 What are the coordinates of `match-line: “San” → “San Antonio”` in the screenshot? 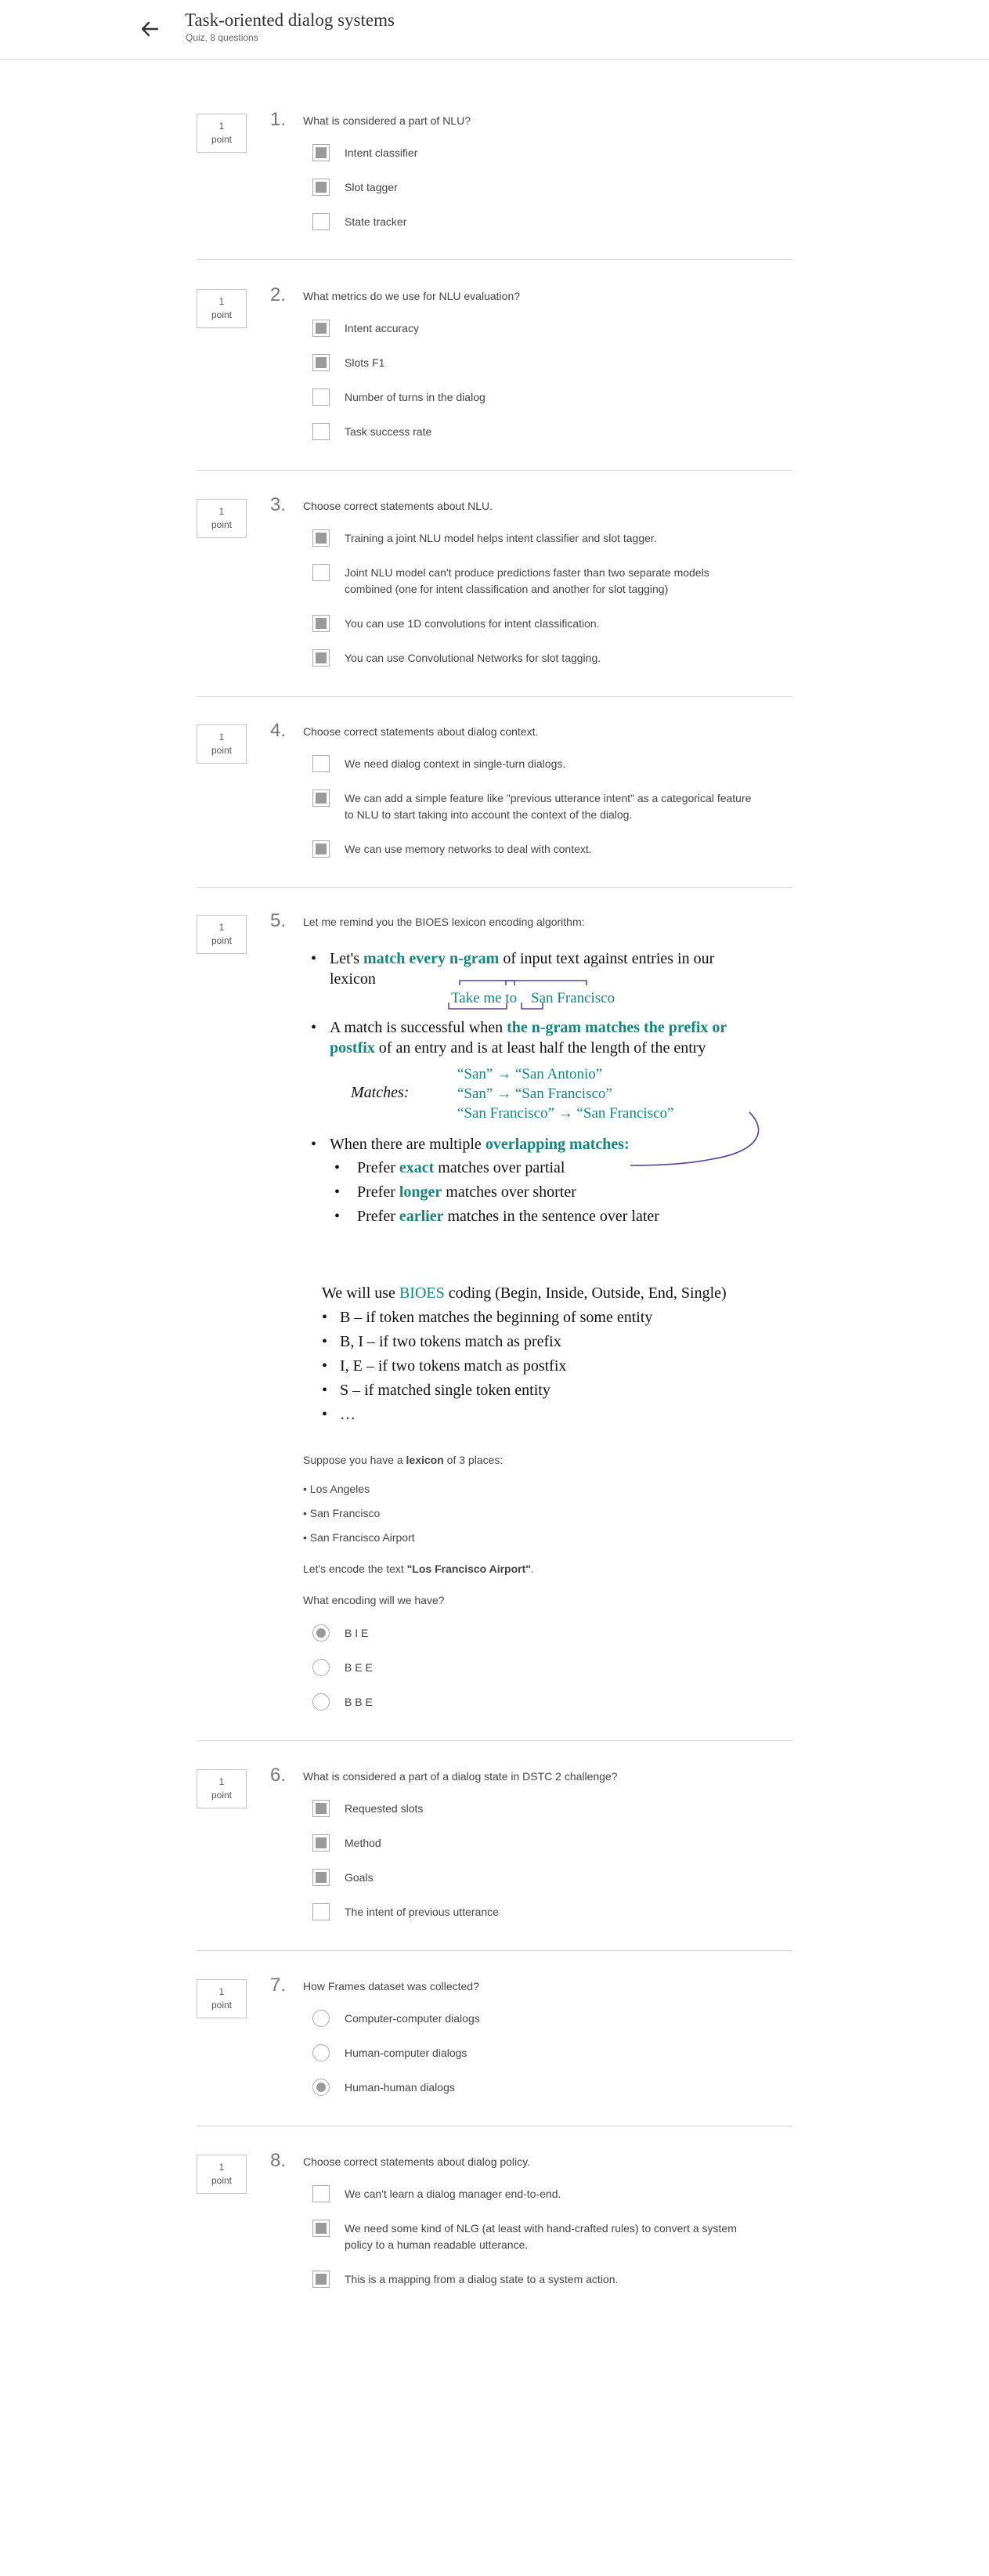 It's located at (530, 1074).